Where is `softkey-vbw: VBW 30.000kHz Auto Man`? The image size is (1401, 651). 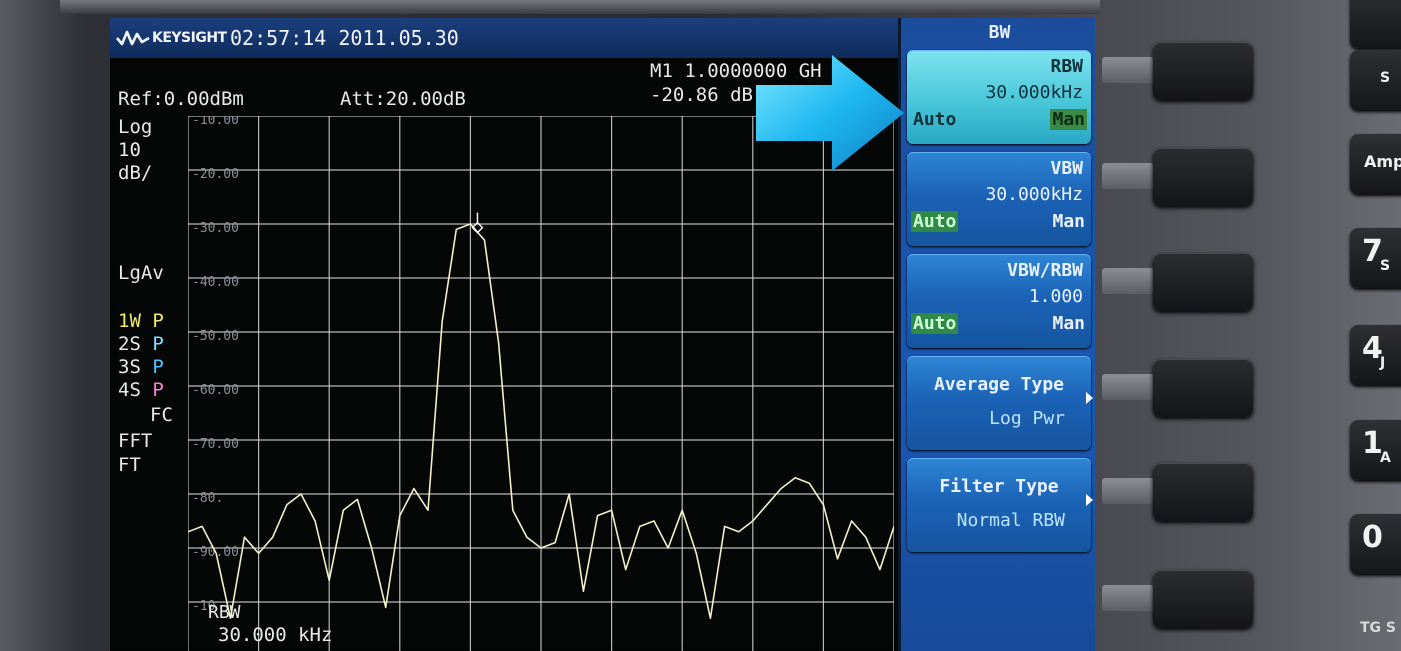
softkey-vbw: VBW 30.000kHz Auto Man is located at coordinates (999, 199).